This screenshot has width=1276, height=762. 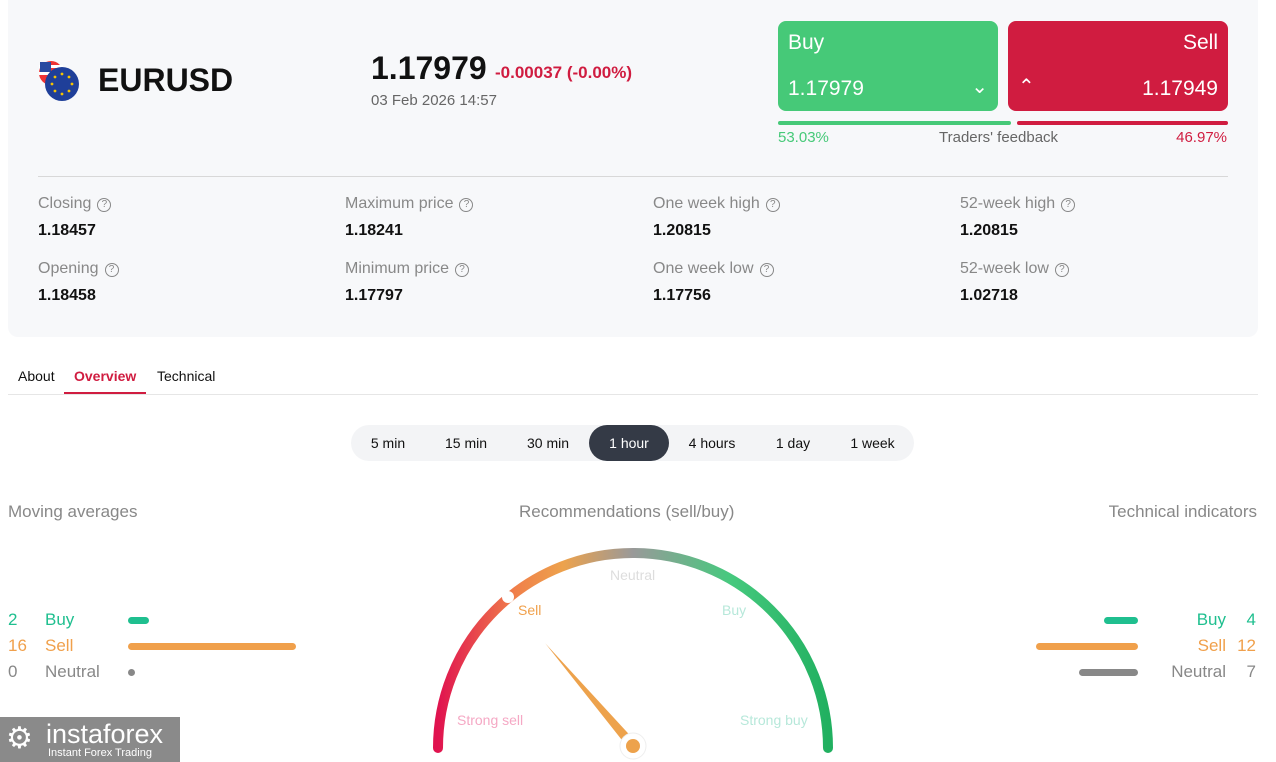 What do you see at coordinates (434, 100) in the screenshot?
I see `timestamp: 03 Feb 2026 14:57` at bounding box center [434, 100].